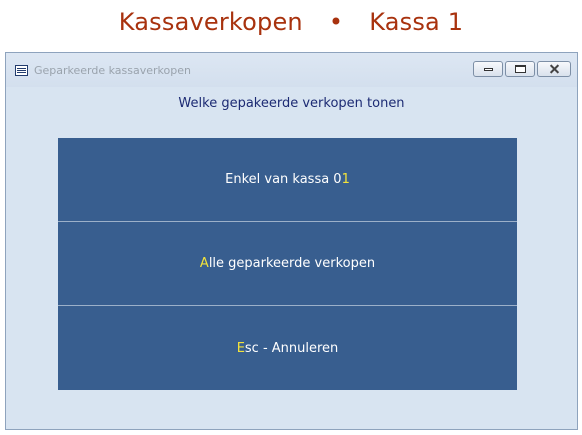 The height and width of the screenshot is (435, 582). I want to click on close-button, so click(554, 69).